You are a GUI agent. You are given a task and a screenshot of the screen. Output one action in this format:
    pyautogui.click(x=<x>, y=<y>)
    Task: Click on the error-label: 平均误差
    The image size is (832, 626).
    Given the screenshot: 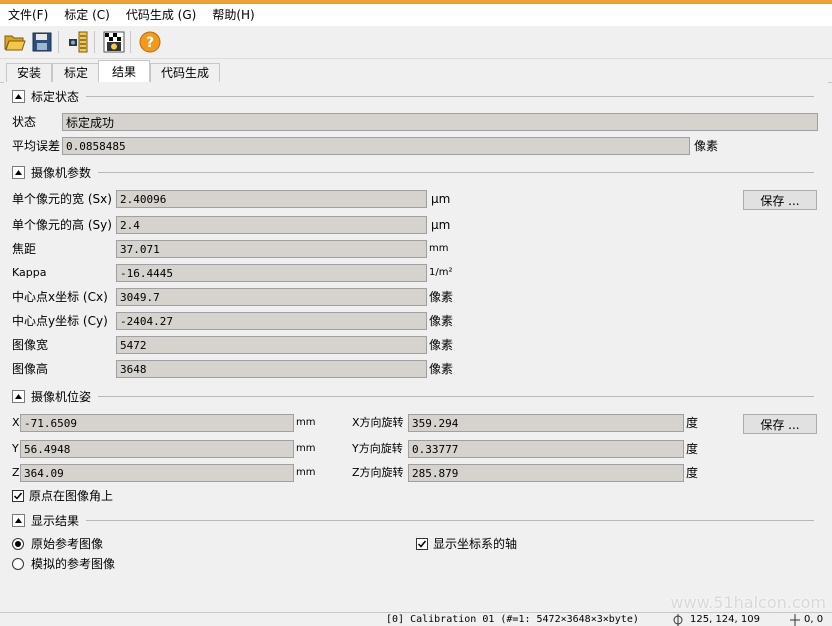 What is the action you would take?
    pyautogui.click(x=36, y=146)
    